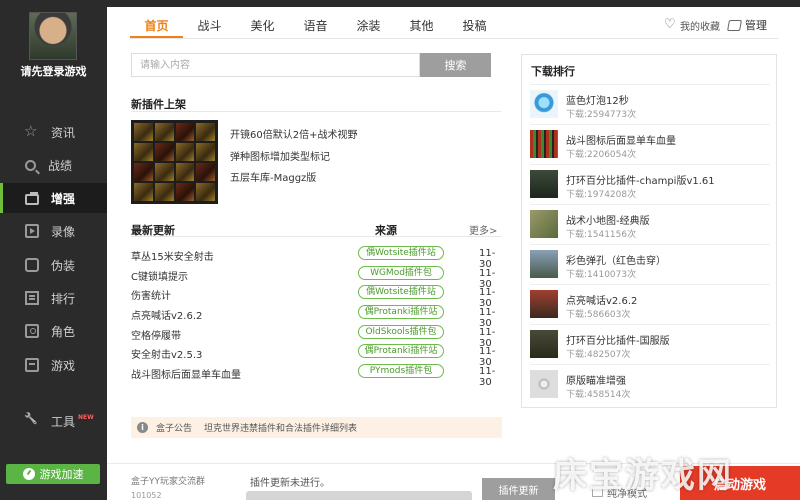  Describe the element at coordinates (401, 273) in the screenshot. I see `source-badge: WGMod插件包` at that location.